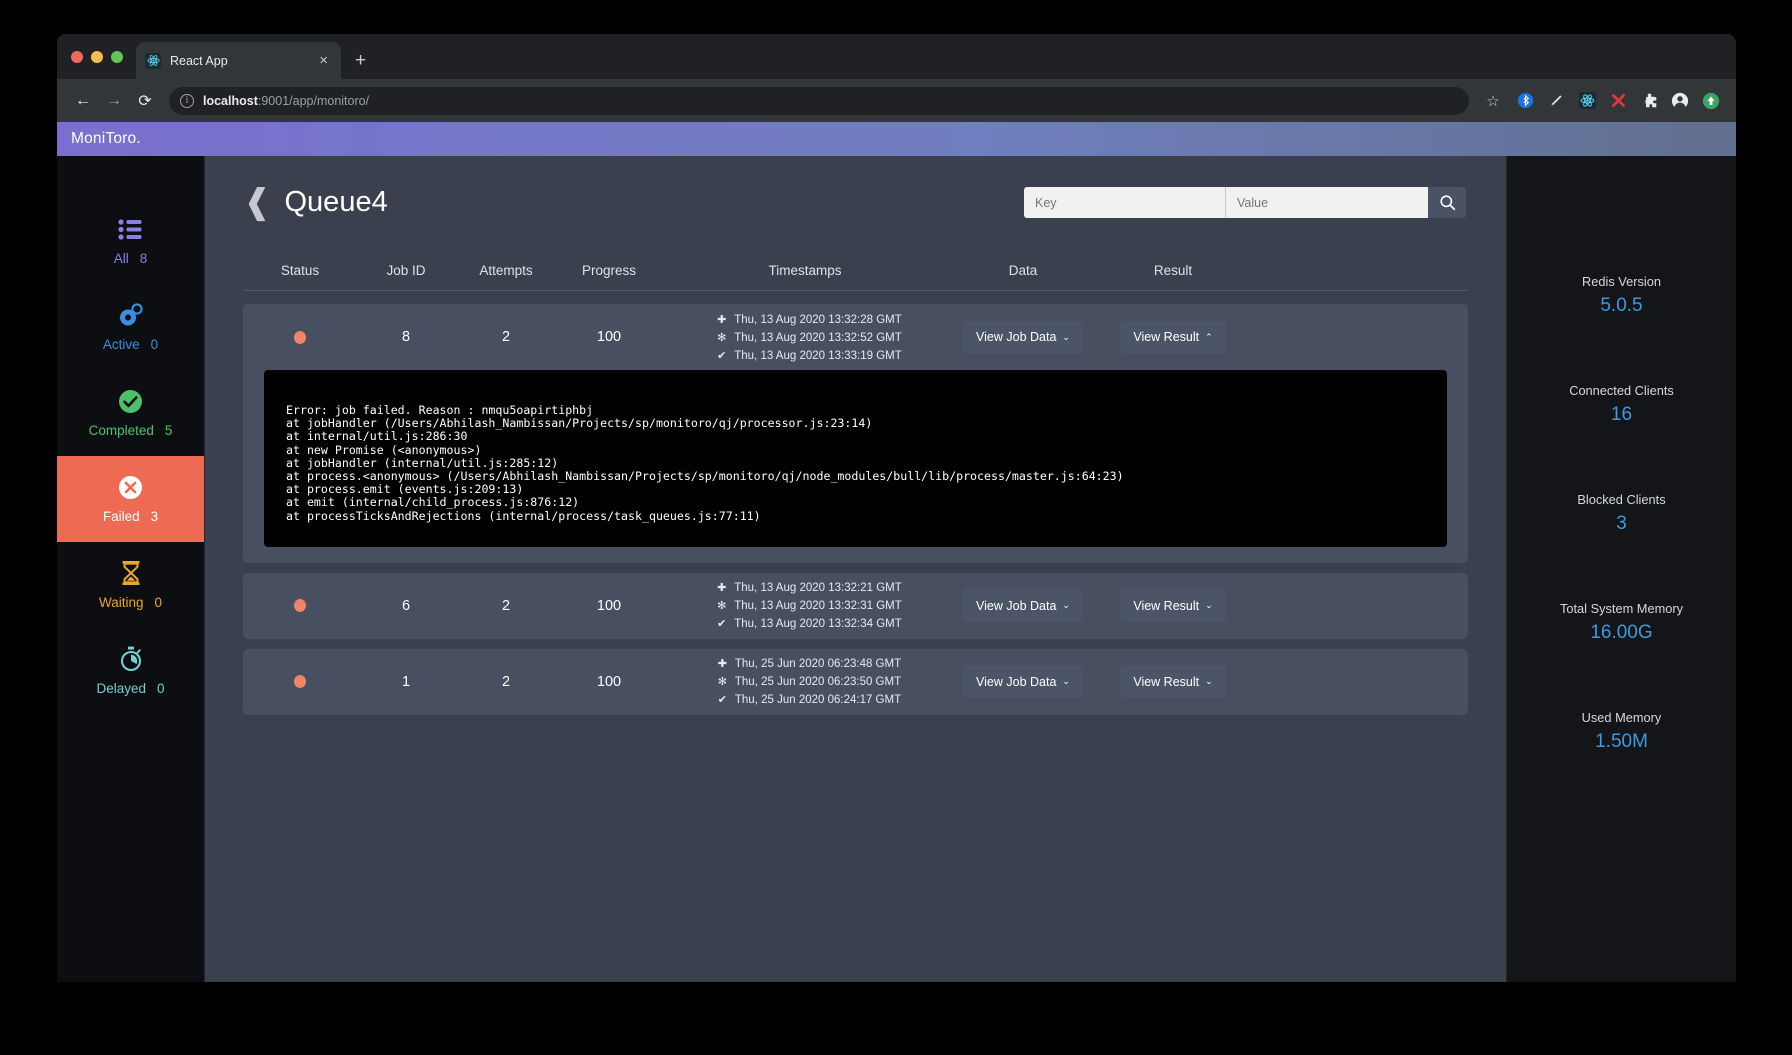  What do you see at coordinates (406, 337) in the screenshot?
I see `job-id-cell: 8` at bounding box center [406, 337].